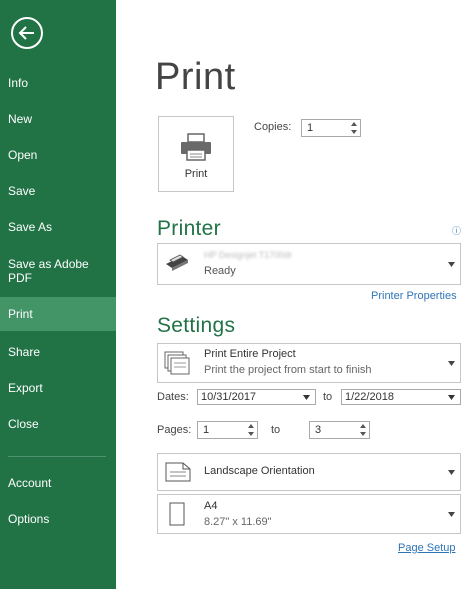 The image size is (461, 589). I want to click on pages-from-spinner: 1, so click(227, 430).